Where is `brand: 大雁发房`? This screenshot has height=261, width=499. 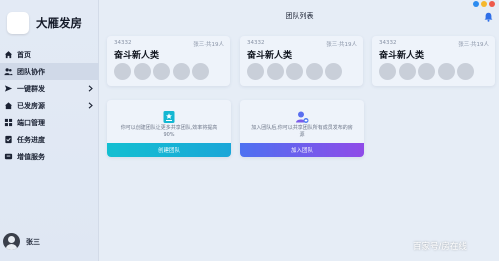 brand: 大雁发房 is located at coordinates (44, 23).